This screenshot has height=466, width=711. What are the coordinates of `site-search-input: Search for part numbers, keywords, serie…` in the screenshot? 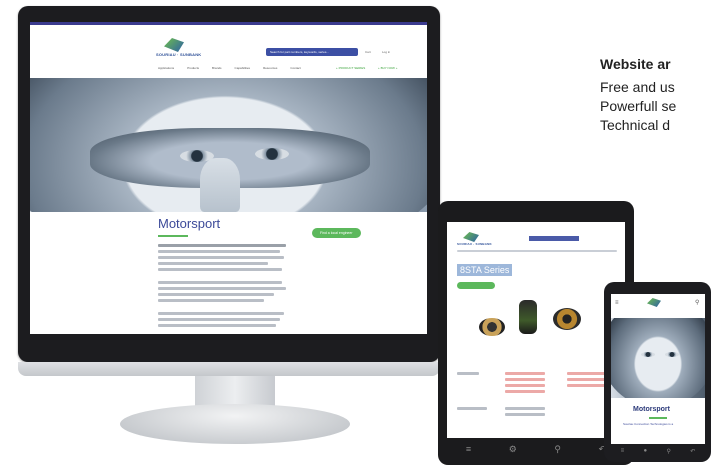 It's located at (312, 52).